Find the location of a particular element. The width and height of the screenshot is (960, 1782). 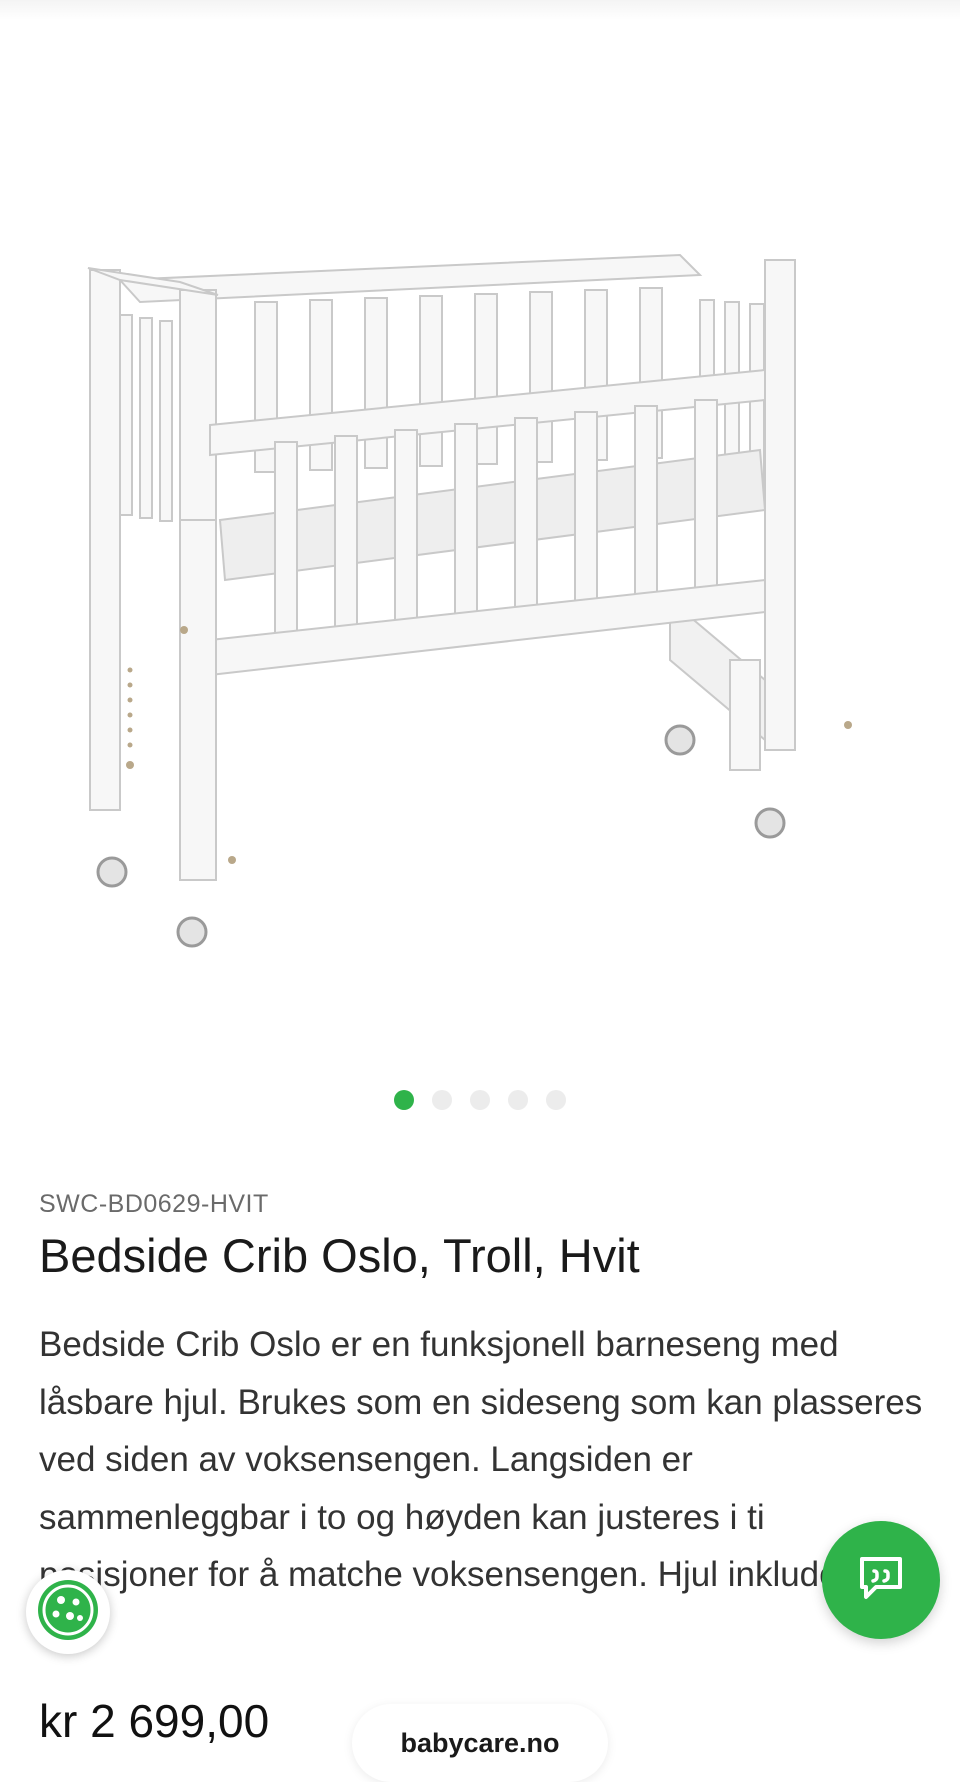

site-domain-pill: babycare.no is located at coordinates (480, 1743).